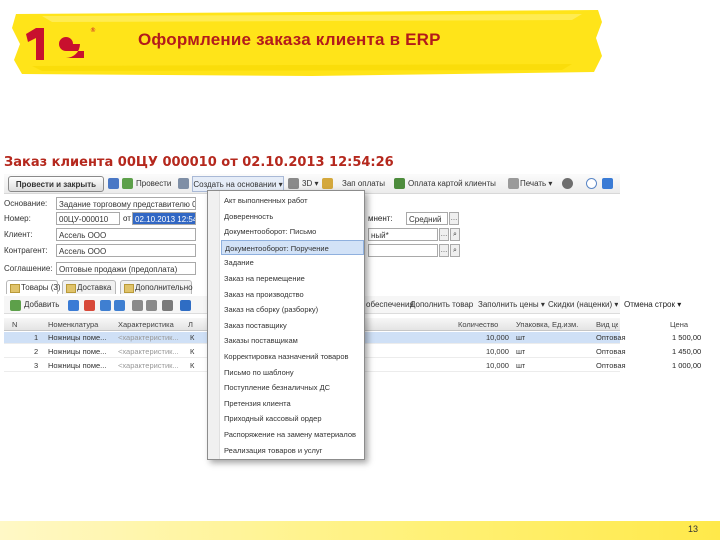 The height and width of the screenshot is (540, 720). What do you see at coordinates (36, 365) in the screenshot?
I see `row-number: 3` at bounding box center [36, 365].